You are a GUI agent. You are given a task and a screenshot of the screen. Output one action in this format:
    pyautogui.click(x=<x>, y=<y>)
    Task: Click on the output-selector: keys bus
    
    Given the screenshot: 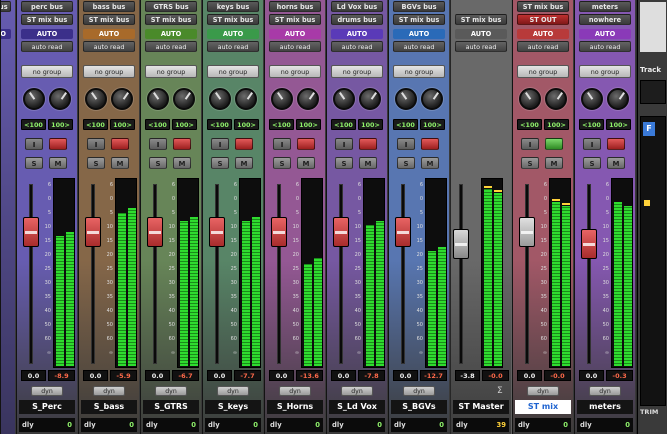 What is the action you would take?
    pyautogui.click(x=233, y=6)
    